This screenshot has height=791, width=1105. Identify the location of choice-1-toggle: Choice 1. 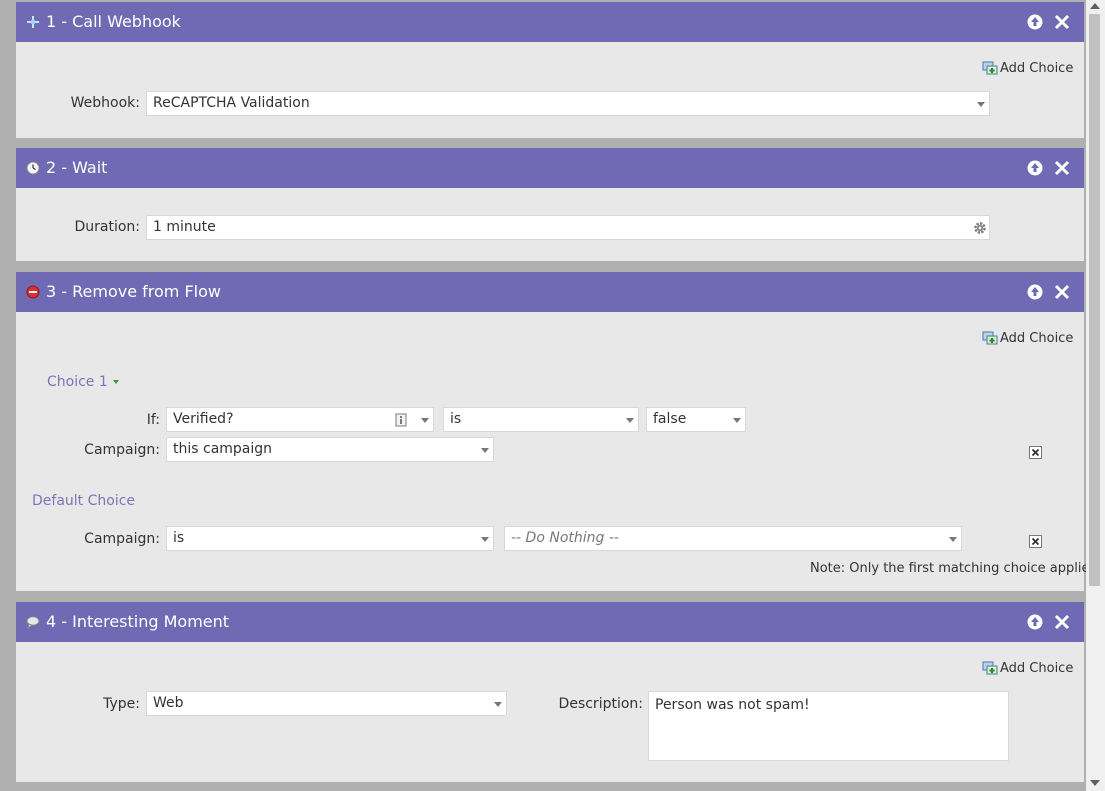
(83, 382).